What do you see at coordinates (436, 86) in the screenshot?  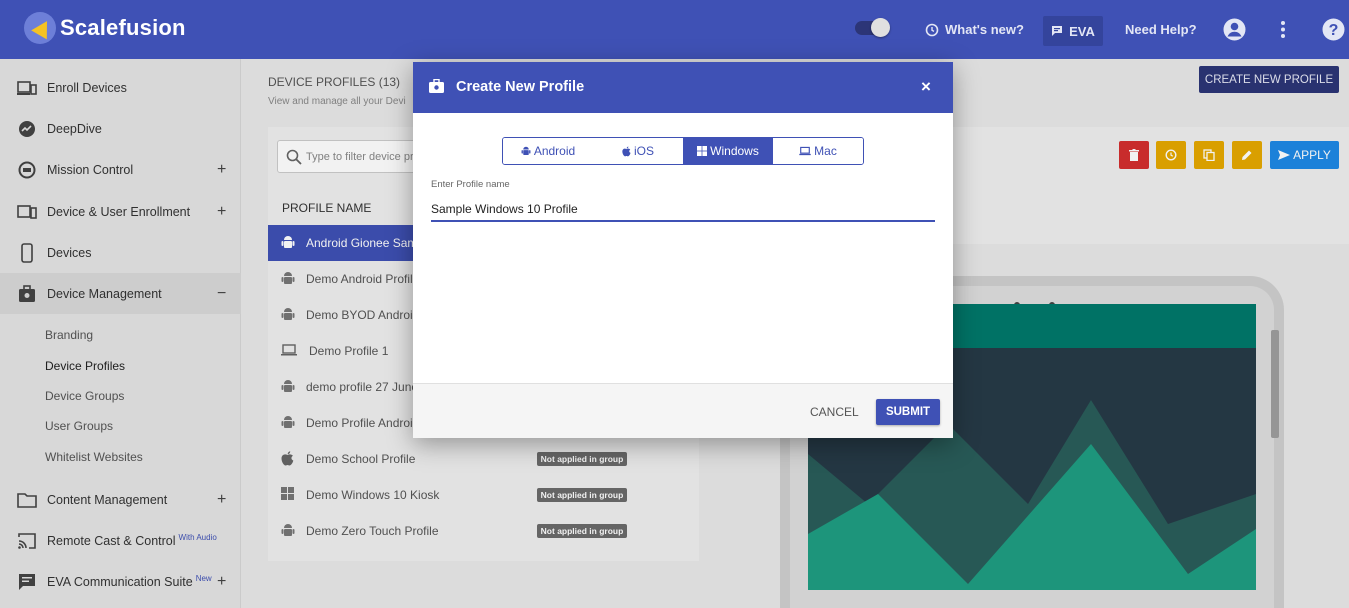 I see `profile-icon` at bounding box center [436, 86].